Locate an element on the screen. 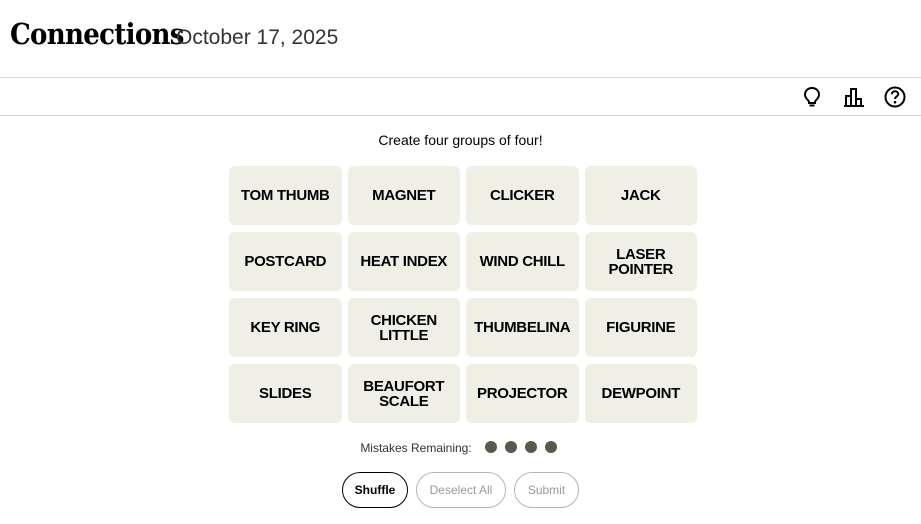 The width and height of the screenshot is (921, 524). page-title: Connections is located at coordinates (97, 34).